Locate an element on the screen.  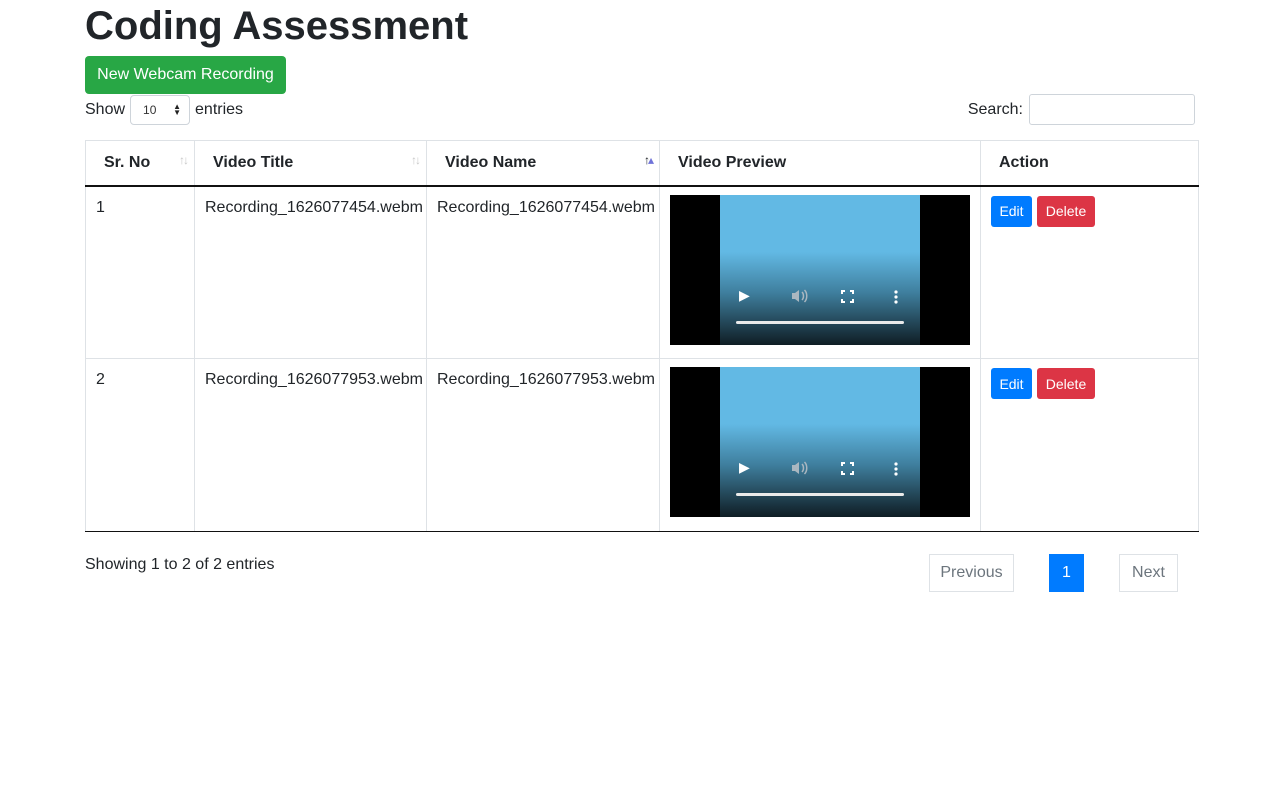
show-label: Show is located at coordinates (105, 109).